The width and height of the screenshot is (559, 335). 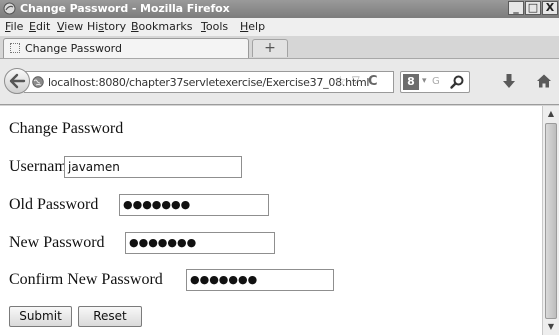 What do you see at coordinates (54, 204) in the screenshot?
I see `old-password-label: Old Password` at bounding box center [54, 204].